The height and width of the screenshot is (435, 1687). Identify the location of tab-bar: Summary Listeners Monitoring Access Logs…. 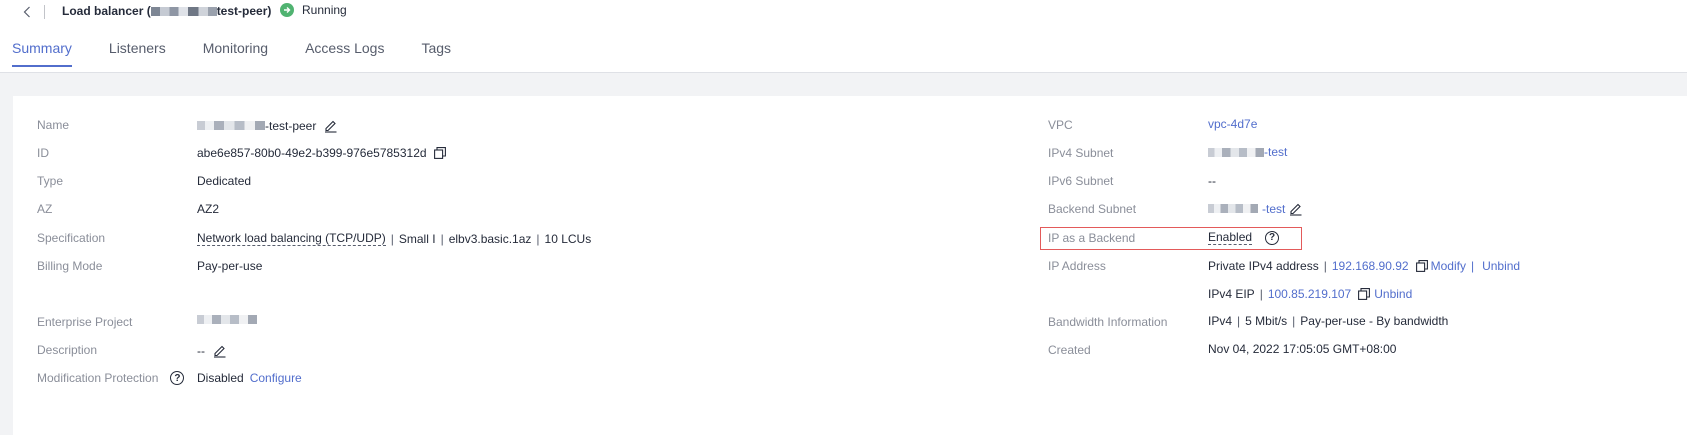
(250, 53).